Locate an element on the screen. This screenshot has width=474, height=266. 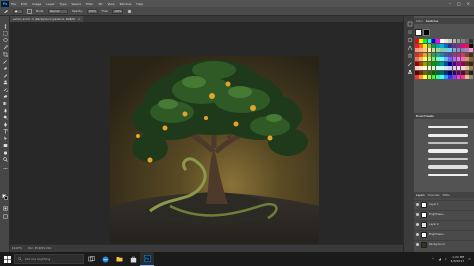
flow-field: 100% is located at coordinates (118, 11).